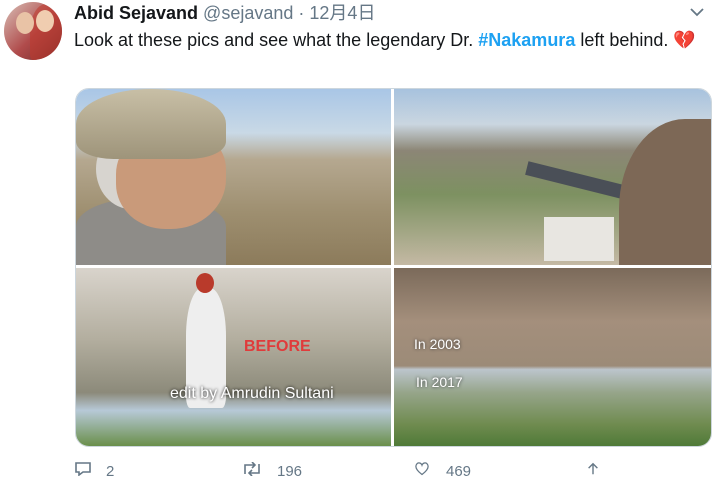 The image size is (719, 480). I want to click on tweet-header: Abid Sejavand @sejavand · 12月4日, so click(224, 13).